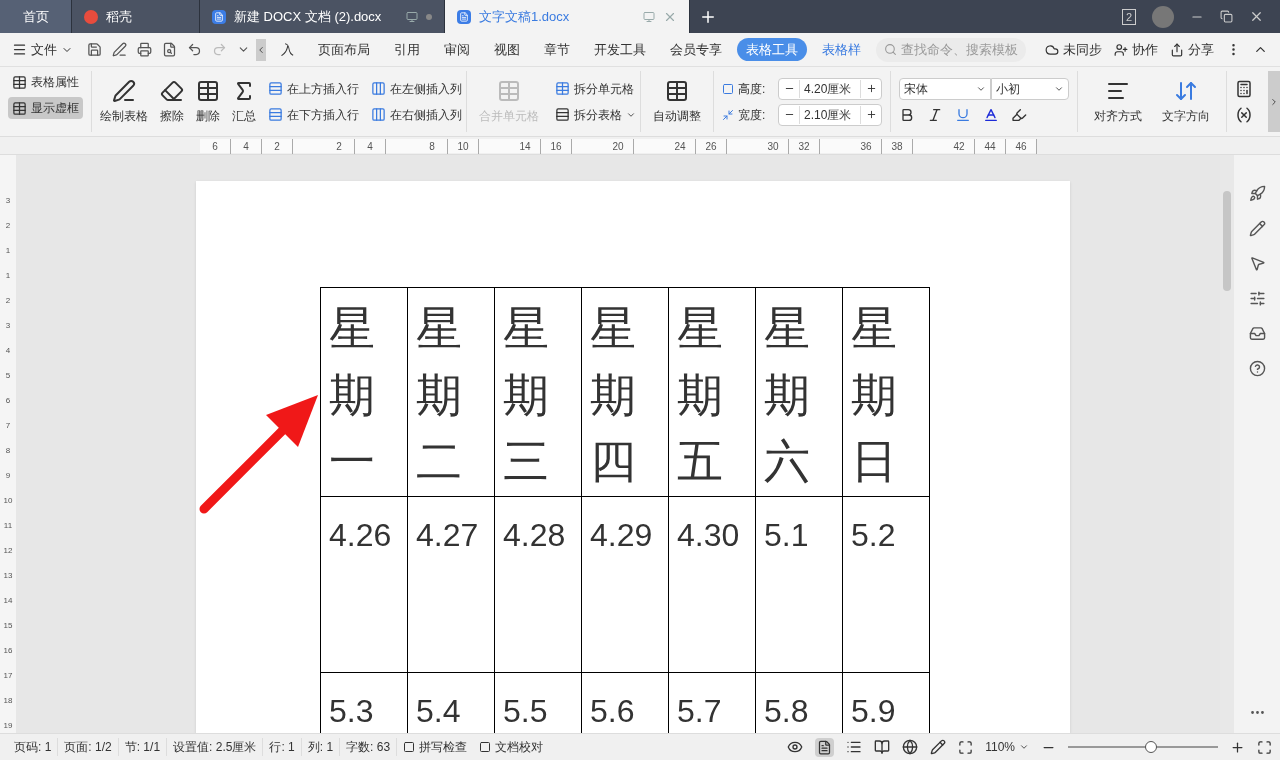 The width and height of the screenshot is (1280, 760). Describe the element at coordinates (625, 392) in the screenshot. I see `table-cell: 星期四` at that location.